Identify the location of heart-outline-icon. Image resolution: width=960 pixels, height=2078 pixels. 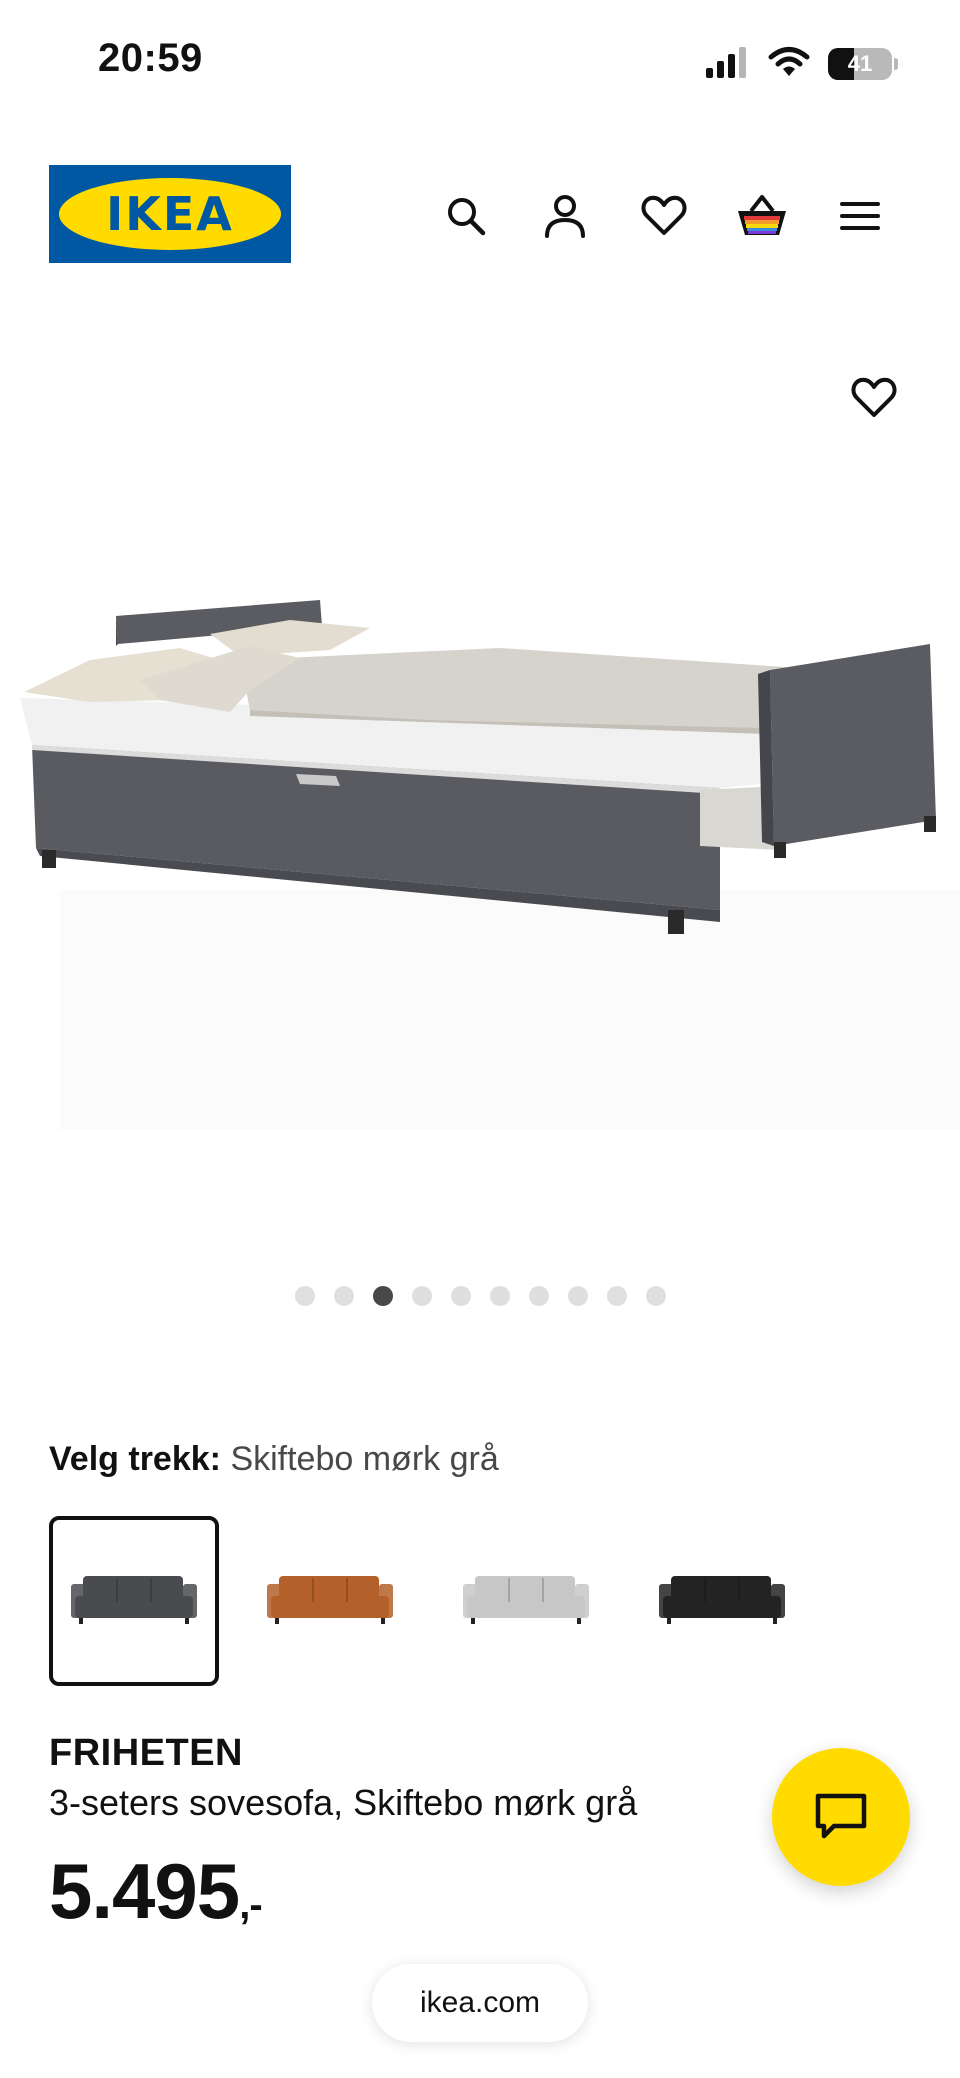
(874, 397).